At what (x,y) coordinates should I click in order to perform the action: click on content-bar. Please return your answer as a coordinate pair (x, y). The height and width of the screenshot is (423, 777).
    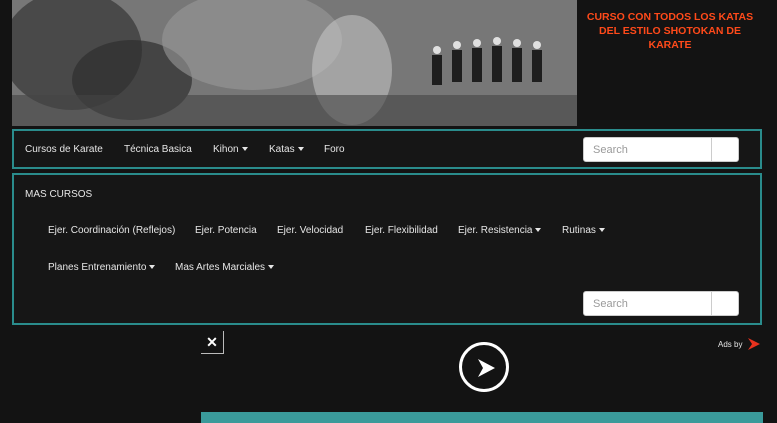
    Looking at the image, I should click on (482, 417).